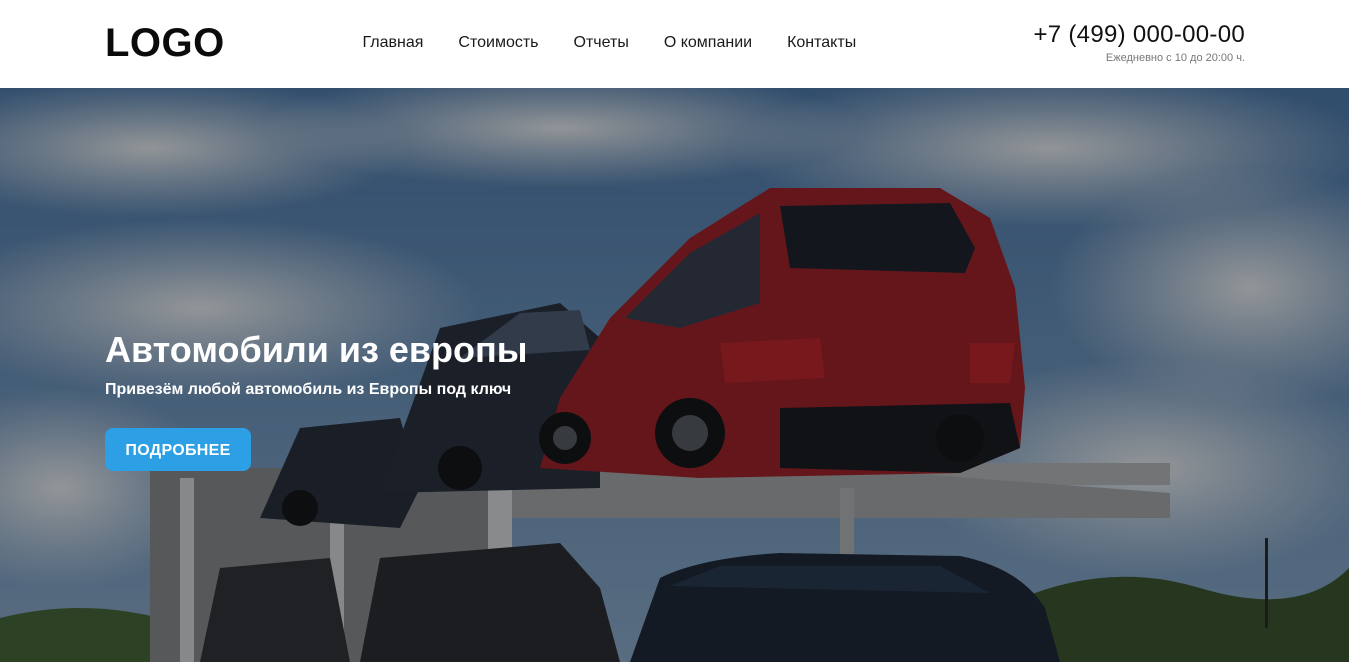 This screenshot has width=1349, height=662. Describe the element at coordinates (498, 43) in the screenshot. I see `nav-item-pricing: Стоимость` at that location.